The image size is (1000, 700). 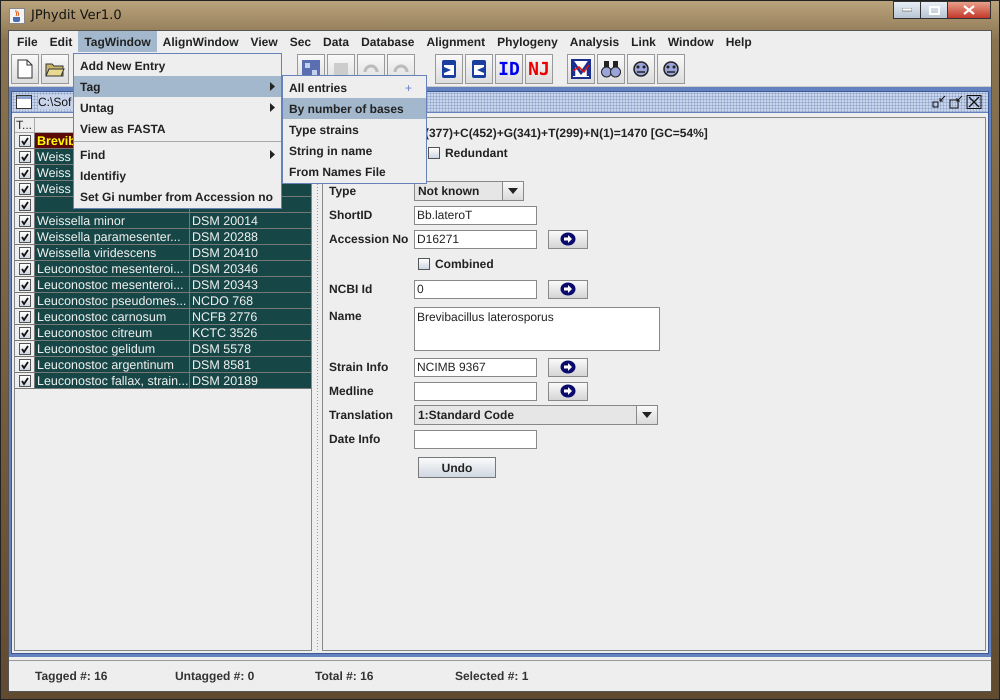 I want to click on shortcut-text: +, so click(x=408, y=87).